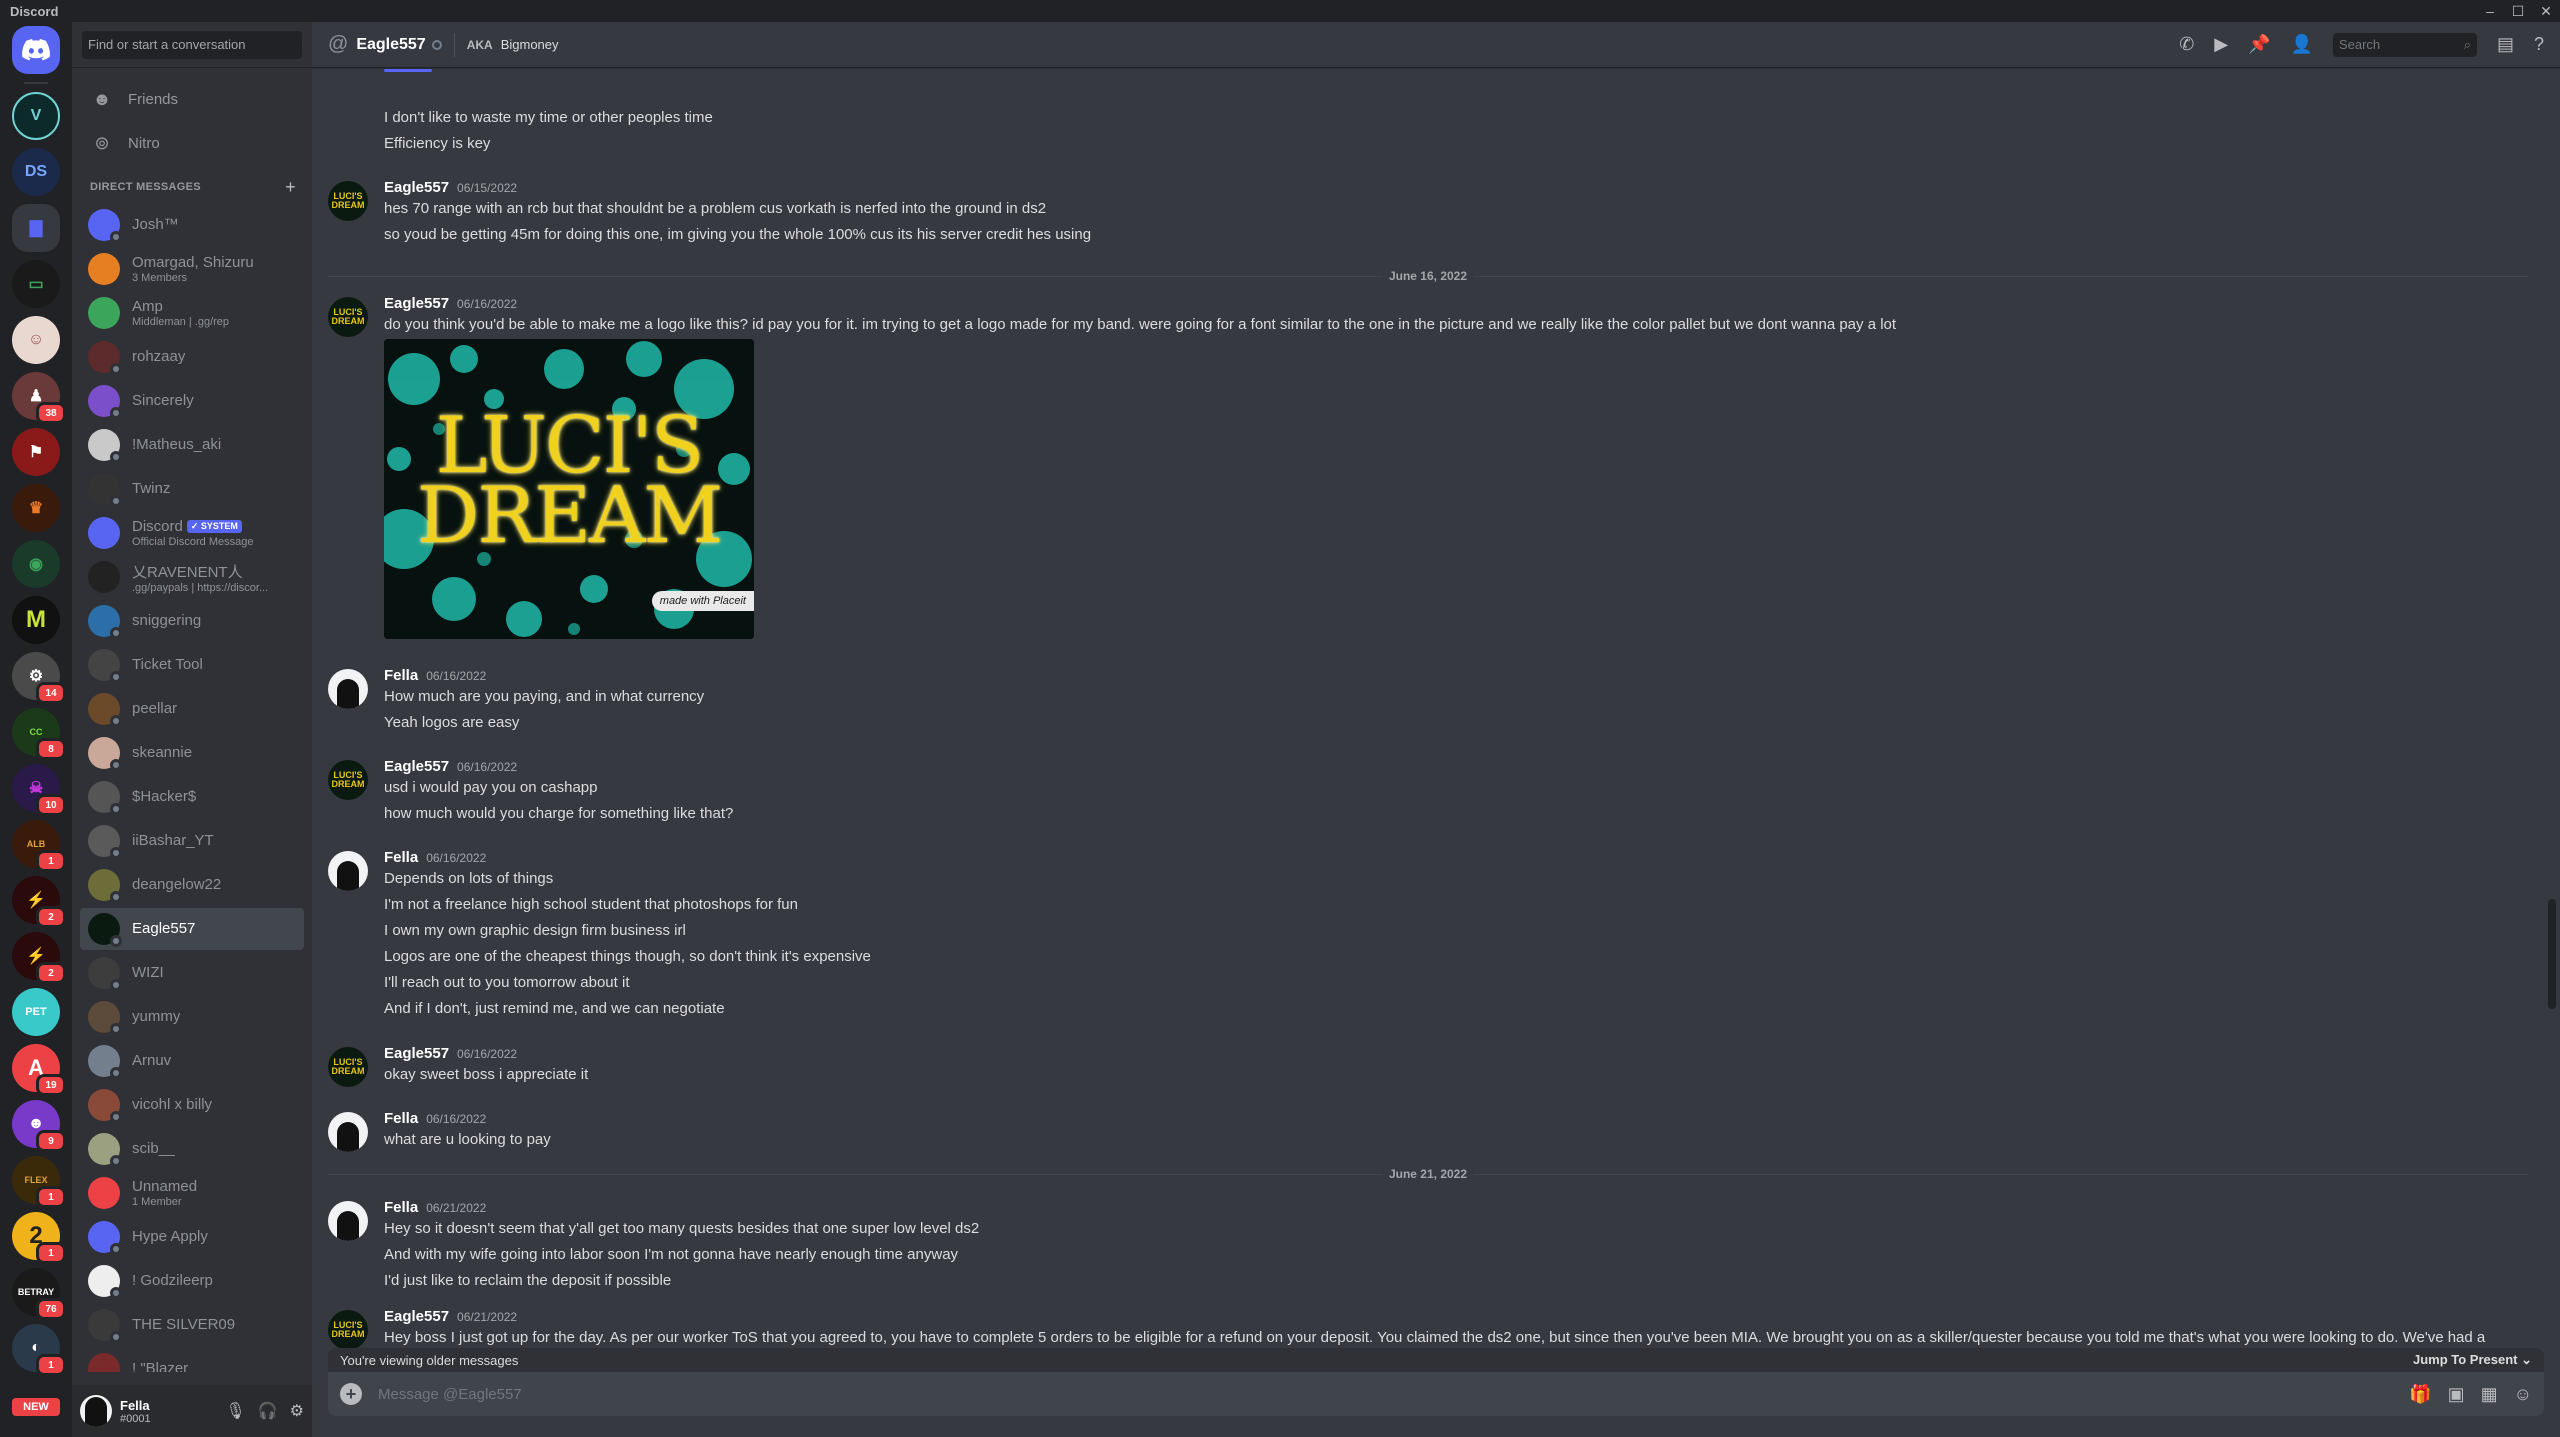  What do you see at coordinates (192, 1149) in the screenshot?
I see `dm-item: scib__` at bounding box center [192, 1149].